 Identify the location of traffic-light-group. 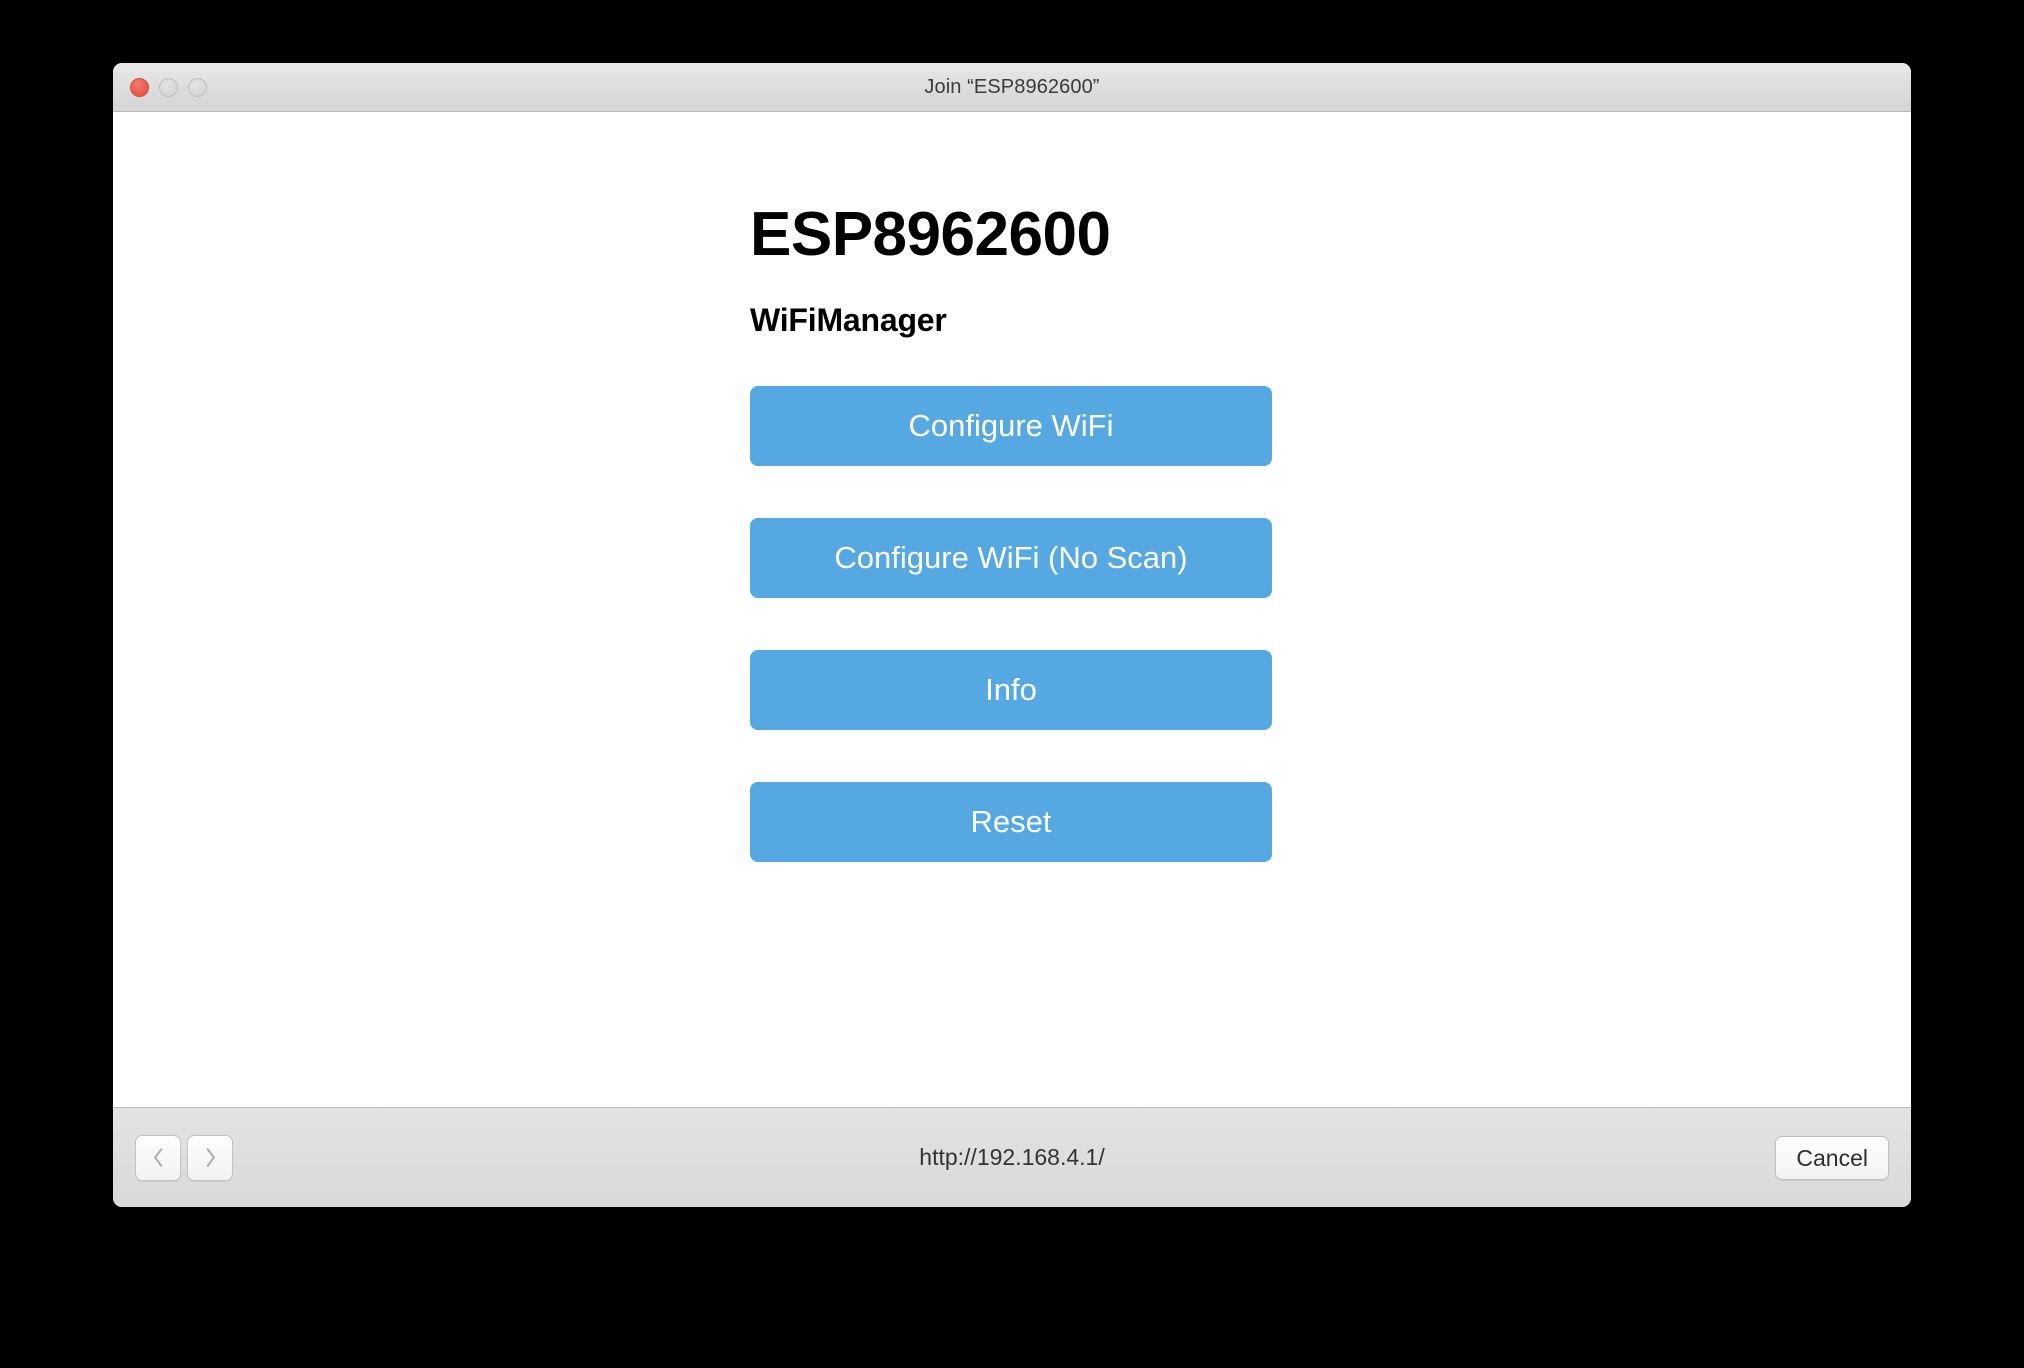
(168, 87).